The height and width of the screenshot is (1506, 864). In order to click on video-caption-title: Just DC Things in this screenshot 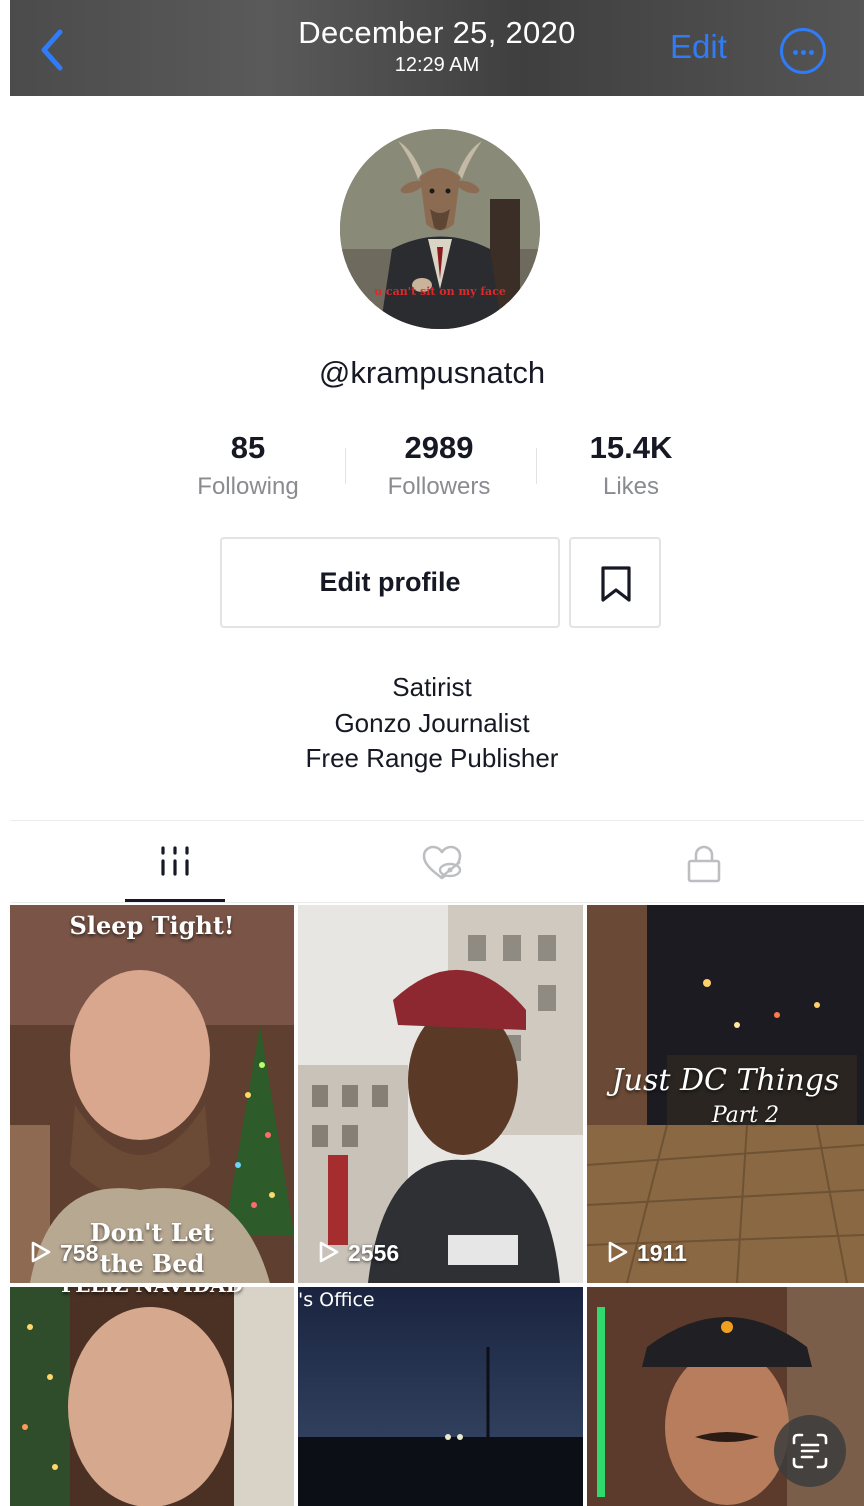, I will do `click(725, 1080)`.